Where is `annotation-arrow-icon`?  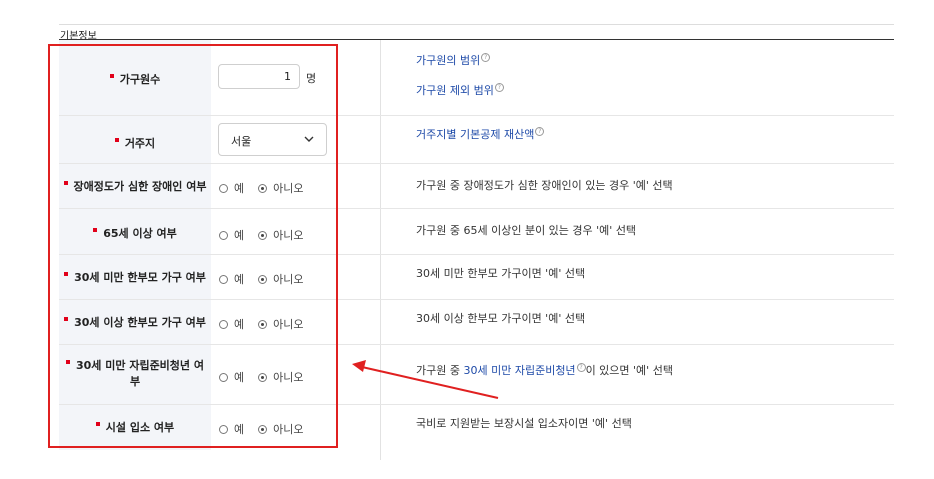 annotation-arrow-icon is located at coordinates (425, 379).